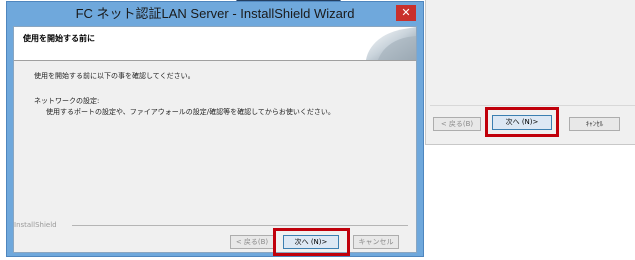  What do you see at coordinates (406, 13) in the screenshot?
I see `close-icon: ✕` at bounding box center [406, 13].